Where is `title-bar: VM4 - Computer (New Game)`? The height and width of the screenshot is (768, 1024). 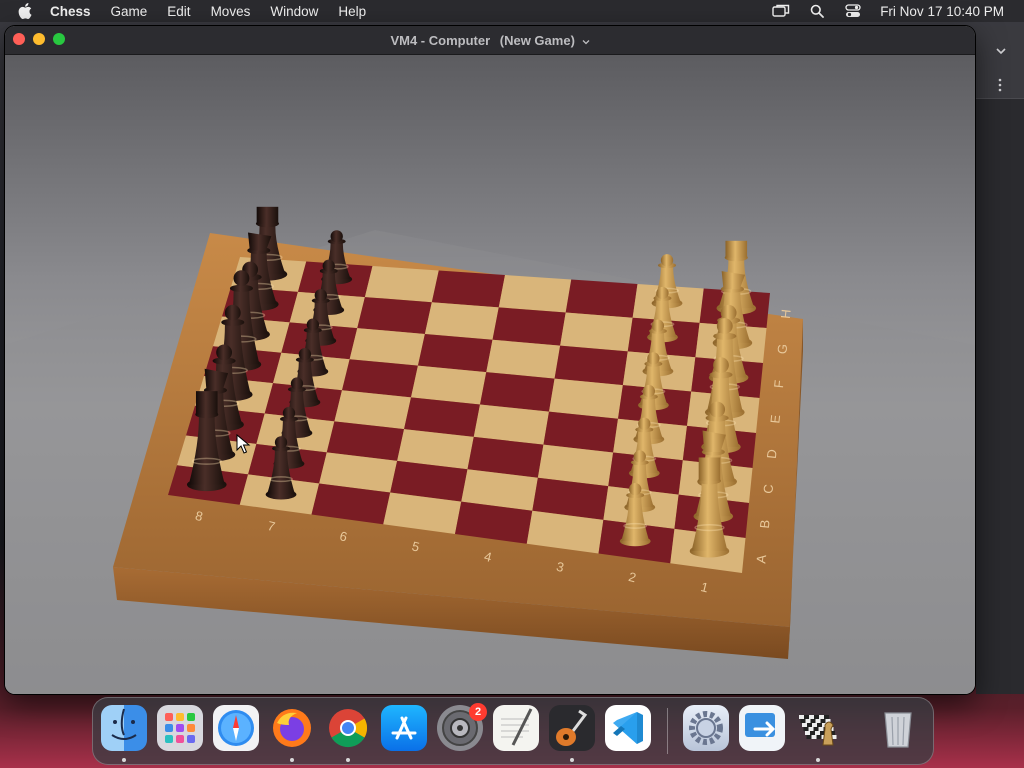 title-bar: VM4 - Computer (New Game) is located at coordinates (490, 40).